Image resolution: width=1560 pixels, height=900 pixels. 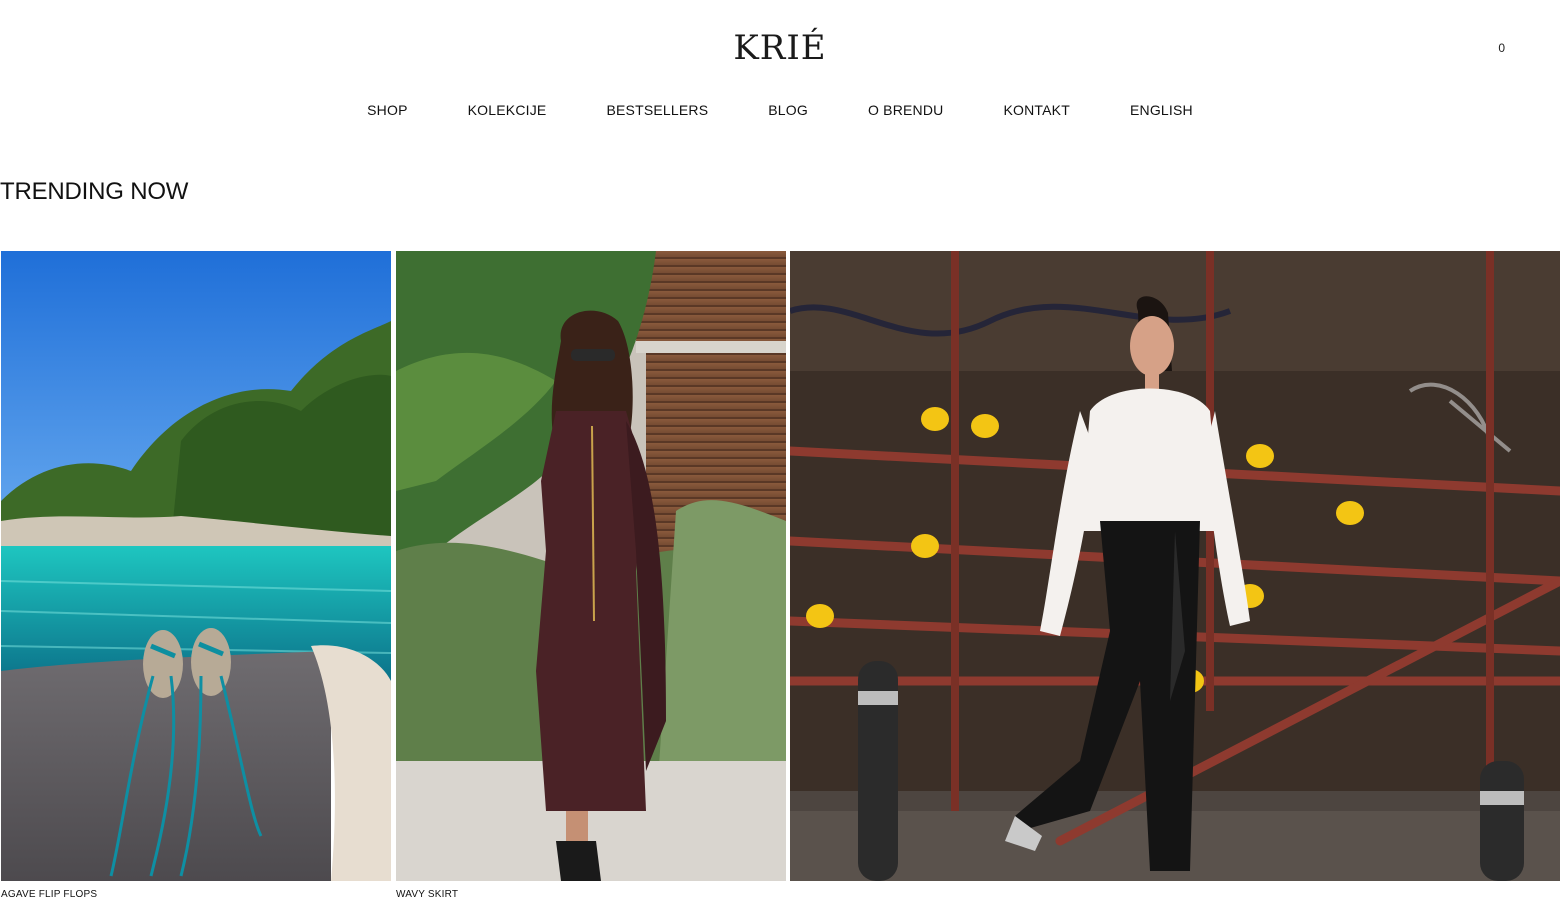 I want to click on nav-item-english: ENGLISH, so click(x=1161, y=110).